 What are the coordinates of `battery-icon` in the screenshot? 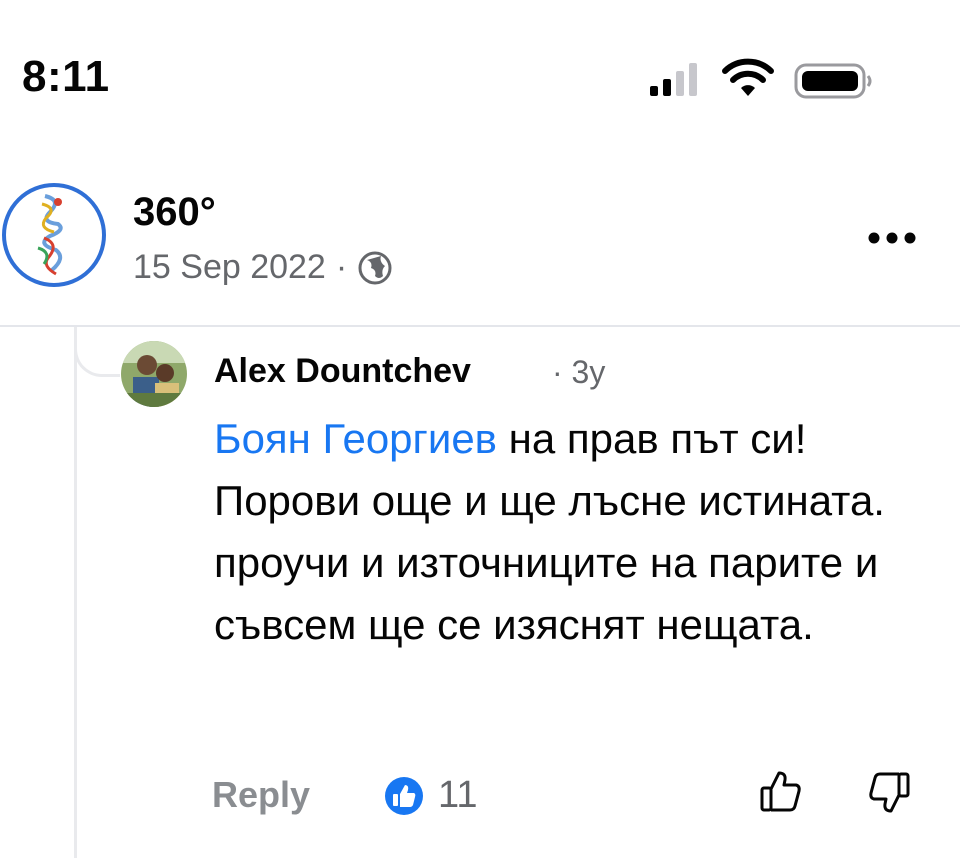 It's located at (833, 81).